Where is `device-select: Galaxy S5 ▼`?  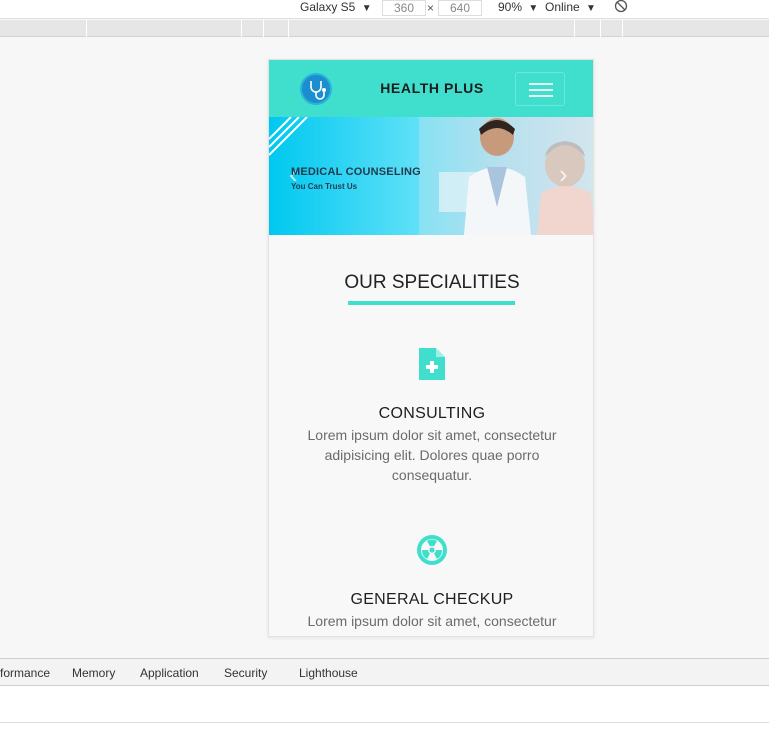
device-select: Galaxy S5 ▼ is located at coordinates (336, 9).